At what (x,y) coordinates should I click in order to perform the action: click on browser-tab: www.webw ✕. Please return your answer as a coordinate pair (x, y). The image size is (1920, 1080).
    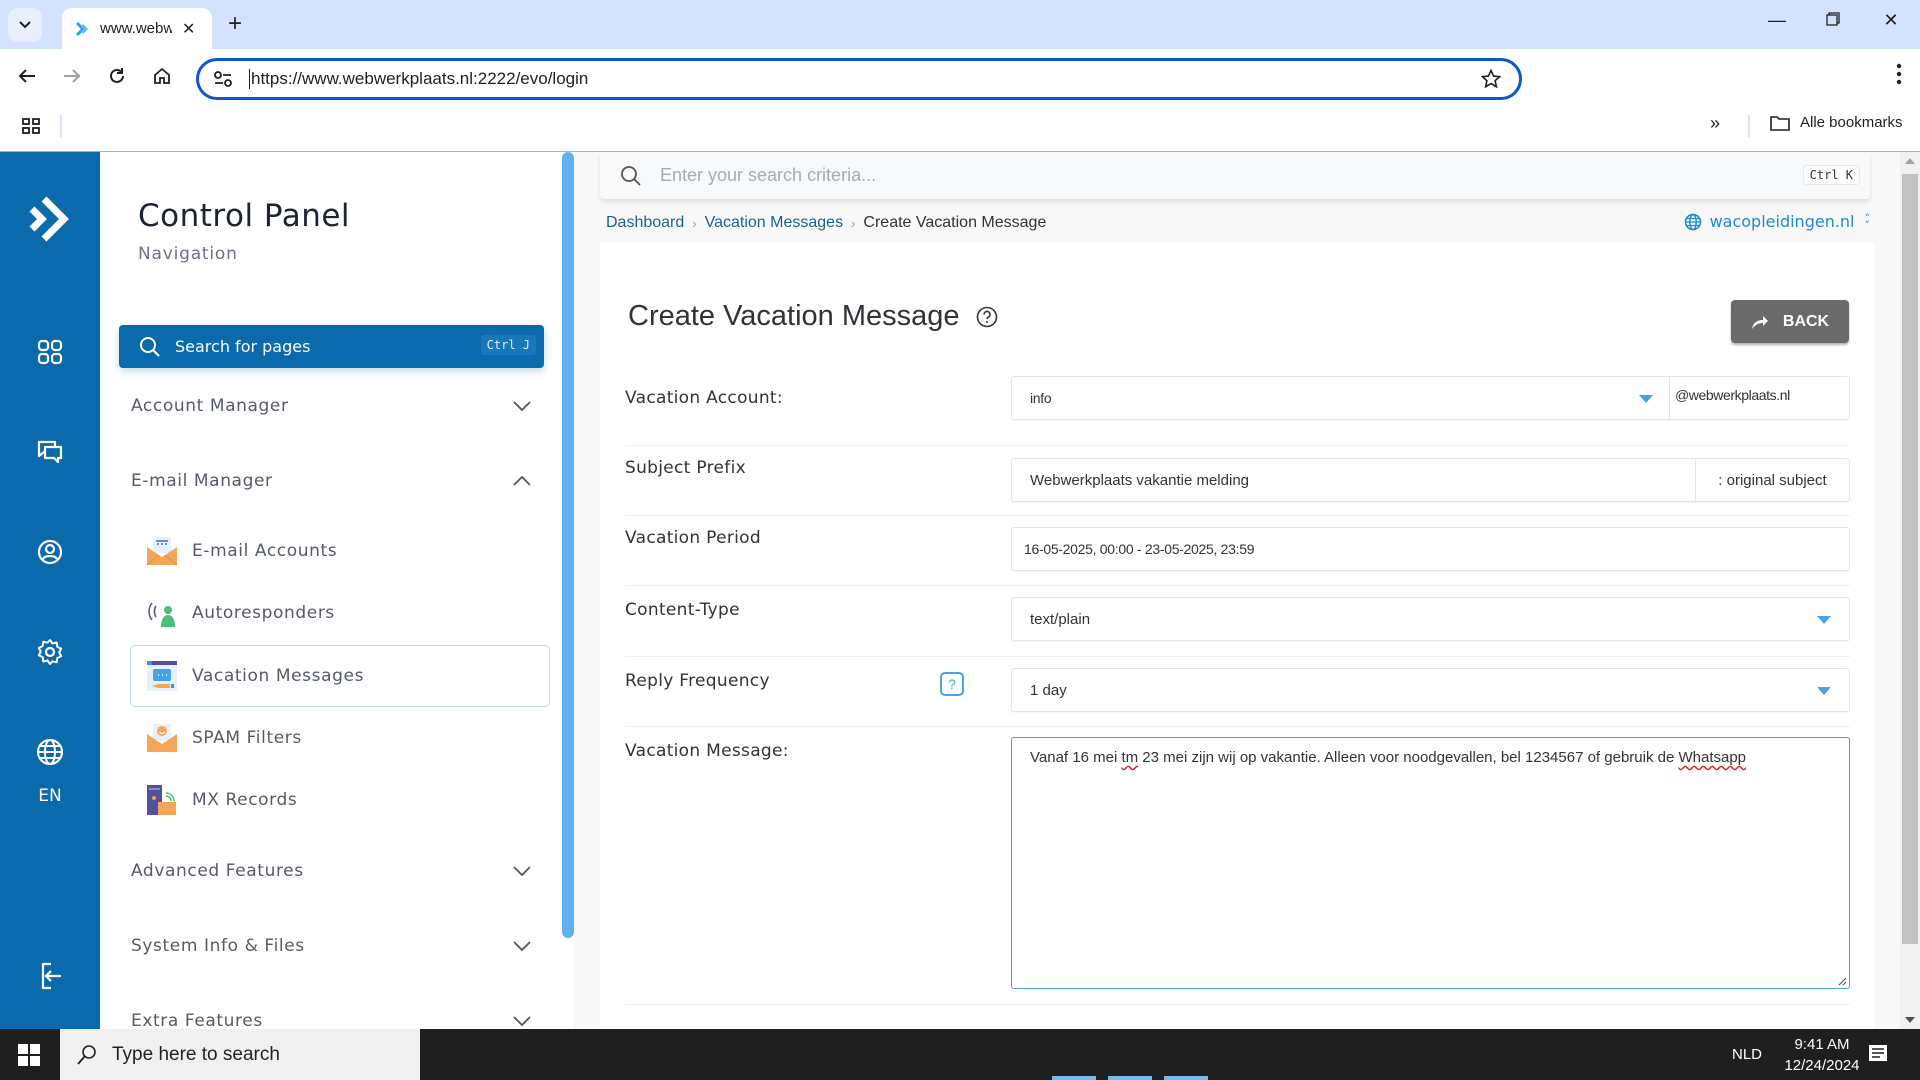
    Looking at the image, I should click on (137, 28).